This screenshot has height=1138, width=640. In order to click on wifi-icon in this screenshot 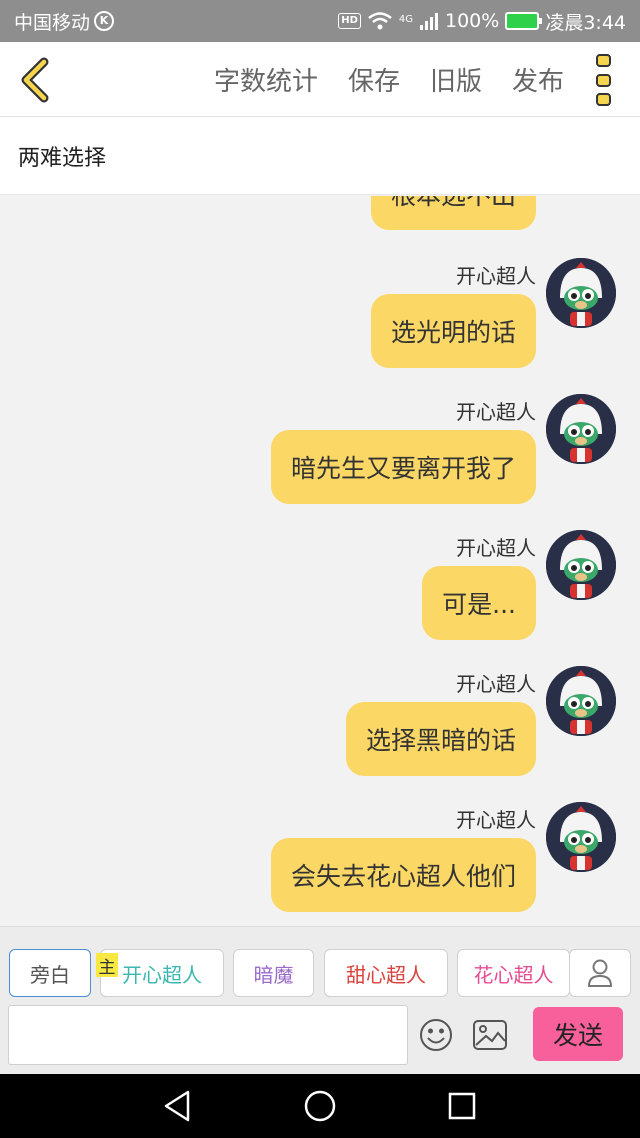, I will do `click(380, 21)`.